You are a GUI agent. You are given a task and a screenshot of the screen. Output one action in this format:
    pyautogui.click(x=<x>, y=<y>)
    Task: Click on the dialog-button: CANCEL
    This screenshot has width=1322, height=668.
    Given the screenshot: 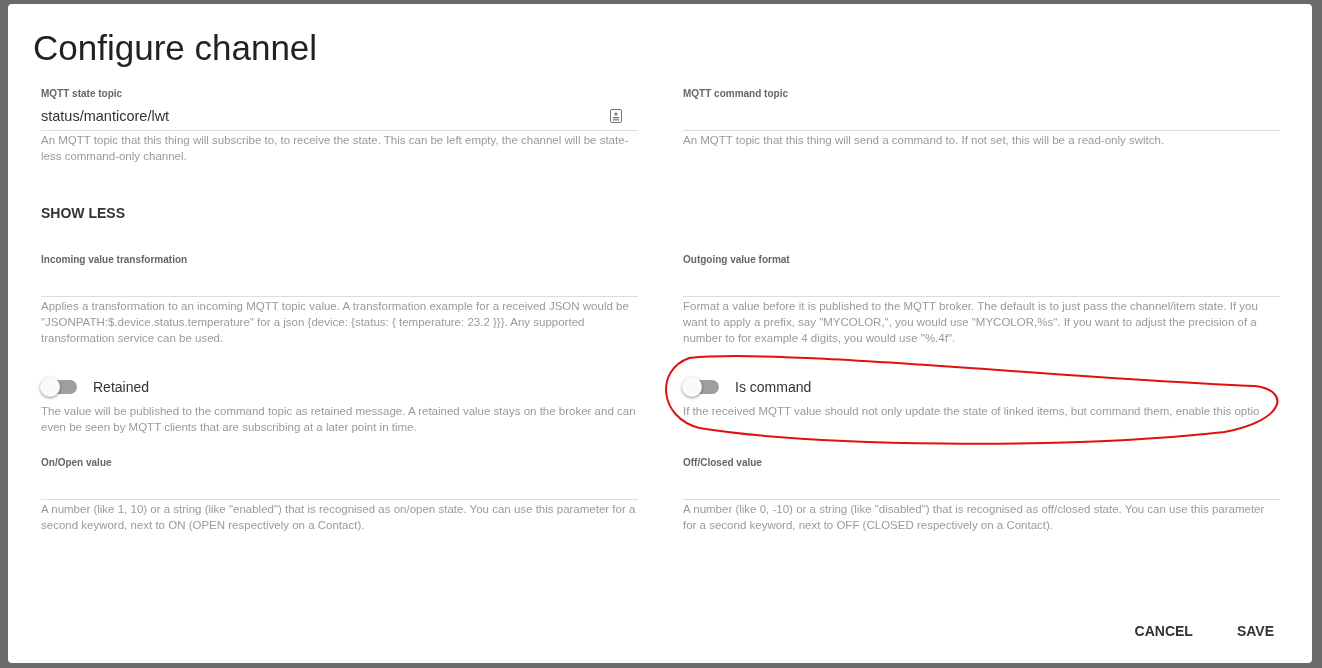 What is the action you would take?
    pyautogui.click(x=1163, y=631)
    